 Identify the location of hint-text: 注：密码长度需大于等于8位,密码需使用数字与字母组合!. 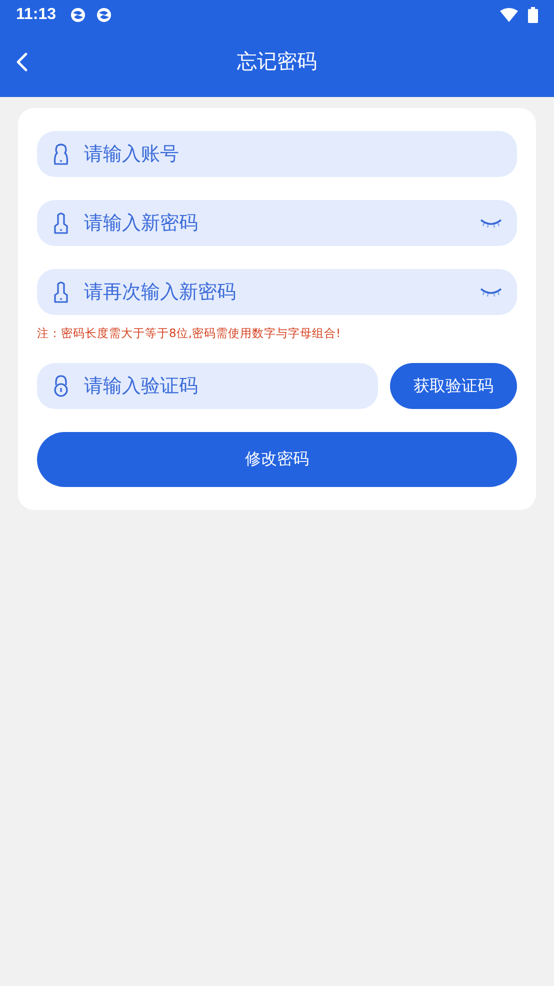
(189, 333).